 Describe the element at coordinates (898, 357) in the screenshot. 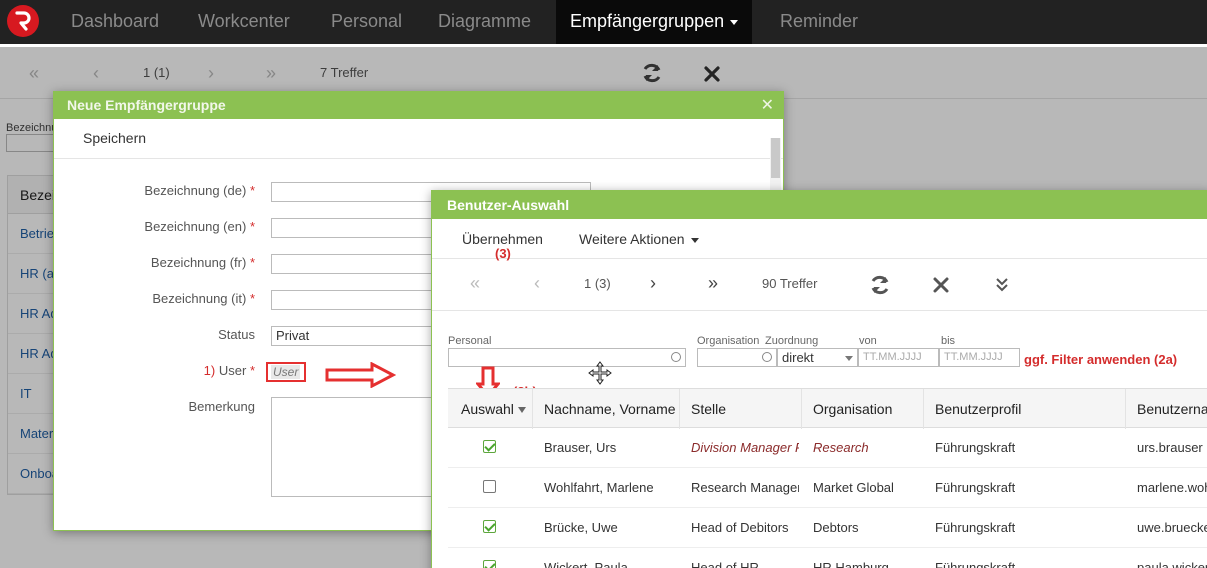

I see `from-date-input: TT.MM.JJJJ` at that location.